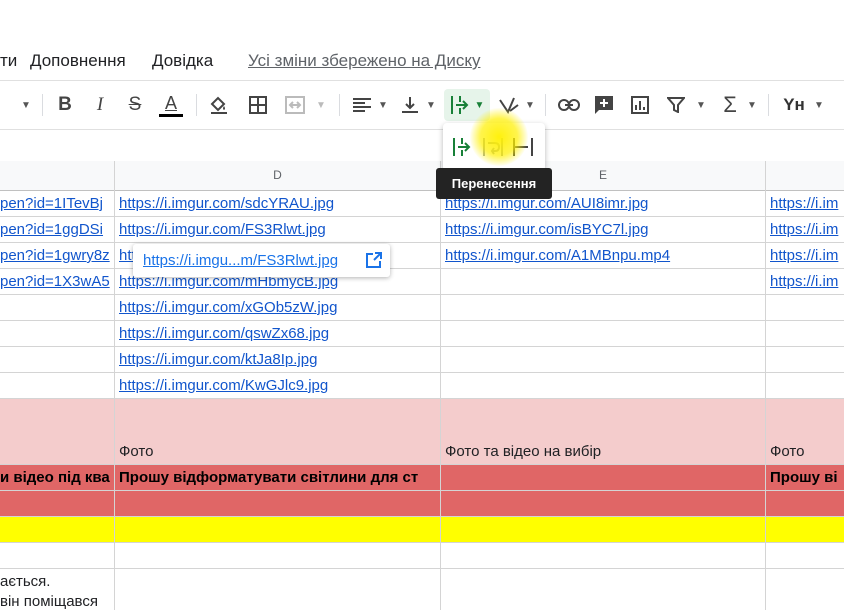  Describe the element at coordinates (422, 504) in the screenshot. I see `table-row-red` at that location.